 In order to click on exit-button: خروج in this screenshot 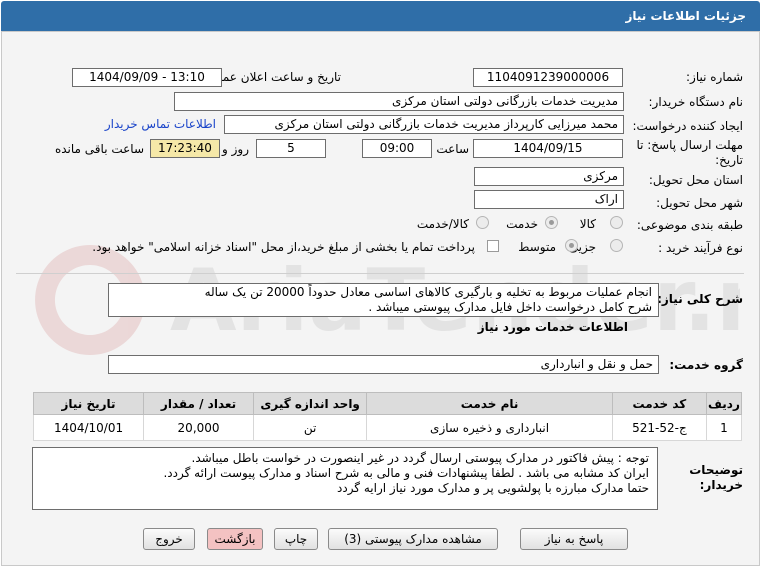, I will do `click(169, 539)`.